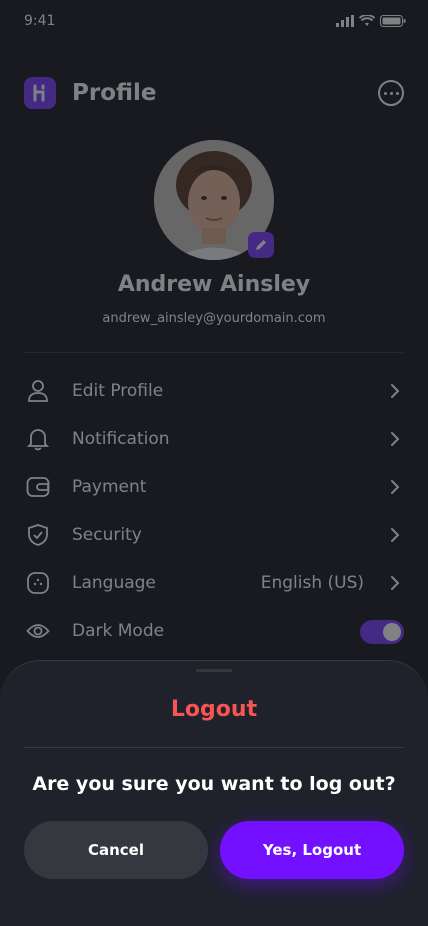  Describe the element at coordinates (116, 850) in the screenshot. I see `cancel-button: Cancel` at that location.